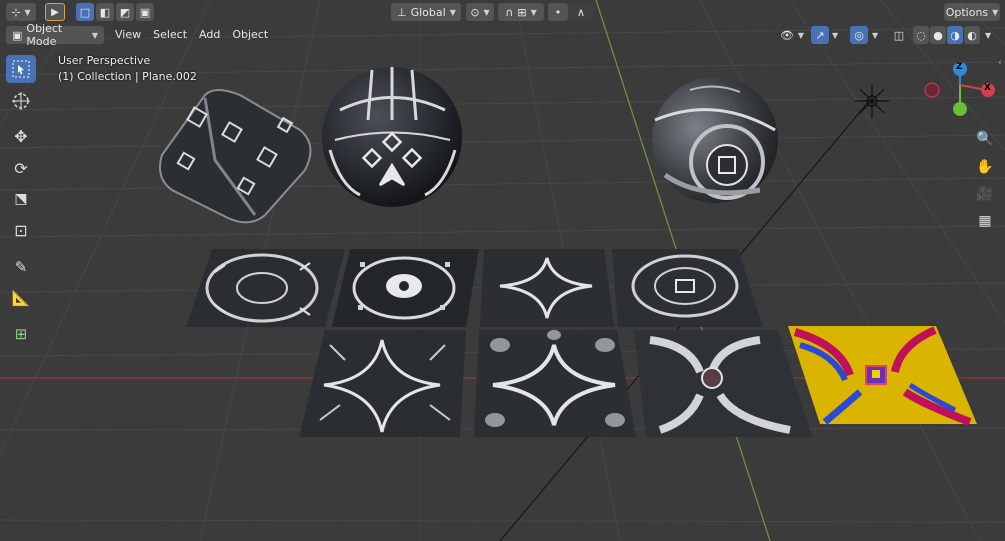 The image size is (1005, 541). What do you see at coordinates (786, 35) in the screenshot?
I see `eye-icon: 👁` at bounding box center [786, 35].